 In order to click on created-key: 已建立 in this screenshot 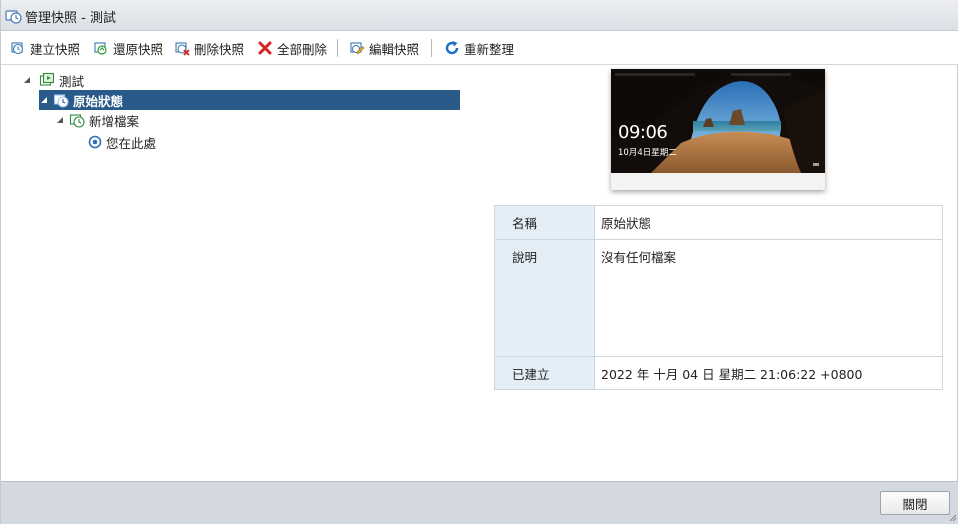, I will do `click(531, 374)`.